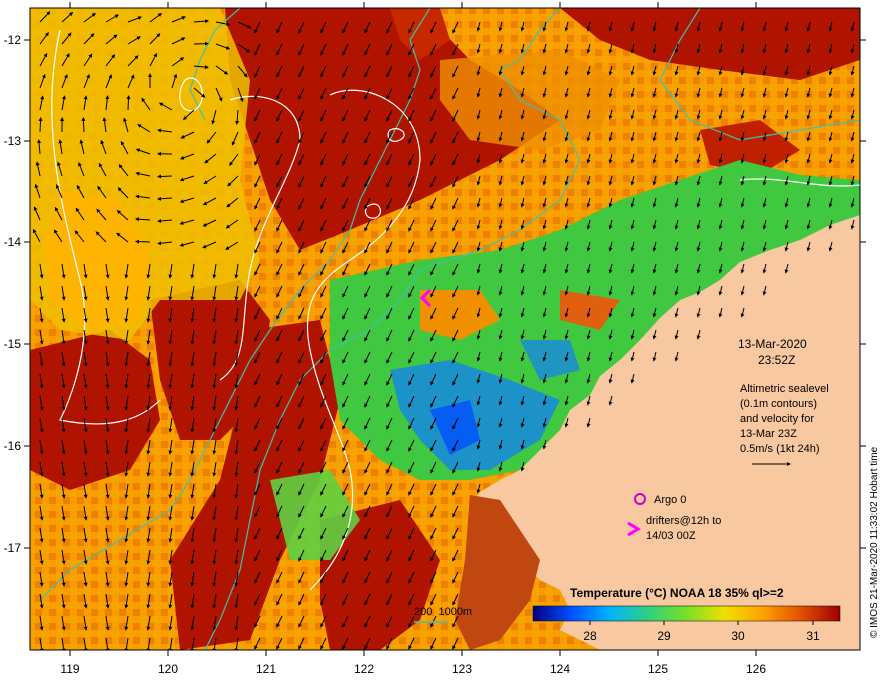 The height and width of the screenshot is (680, 880). Describe the element at coordinates (768, 434) in the screenshot. I see `info-altimetry-line-4: 13-Mar 23Z` at that location.